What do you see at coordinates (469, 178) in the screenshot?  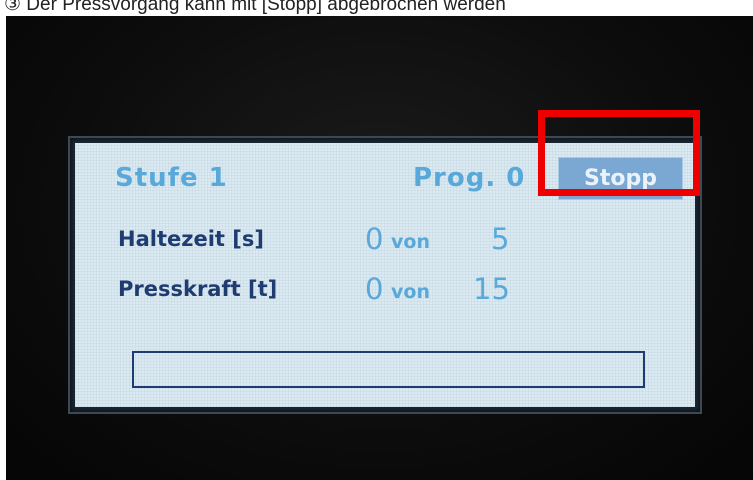 I see `program-label: Prog. 0` at bounding box center [469, 178].